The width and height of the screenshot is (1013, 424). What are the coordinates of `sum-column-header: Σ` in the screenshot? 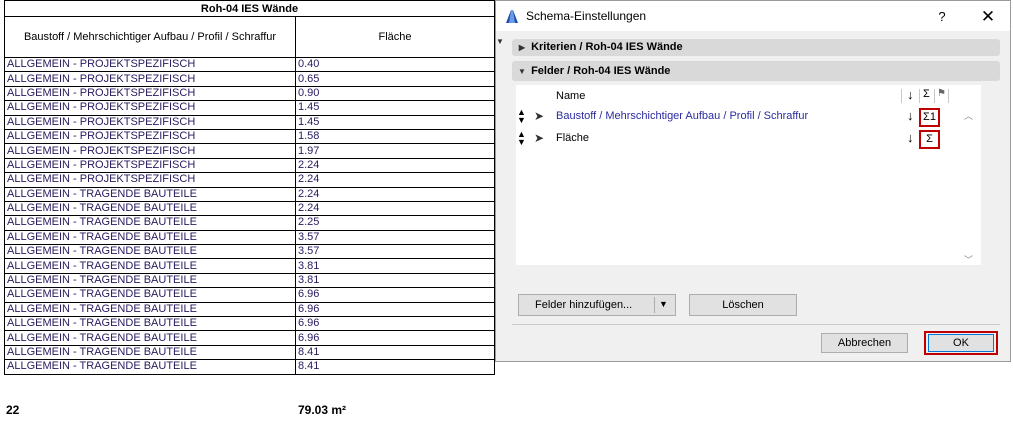 It's located at (926, 94).